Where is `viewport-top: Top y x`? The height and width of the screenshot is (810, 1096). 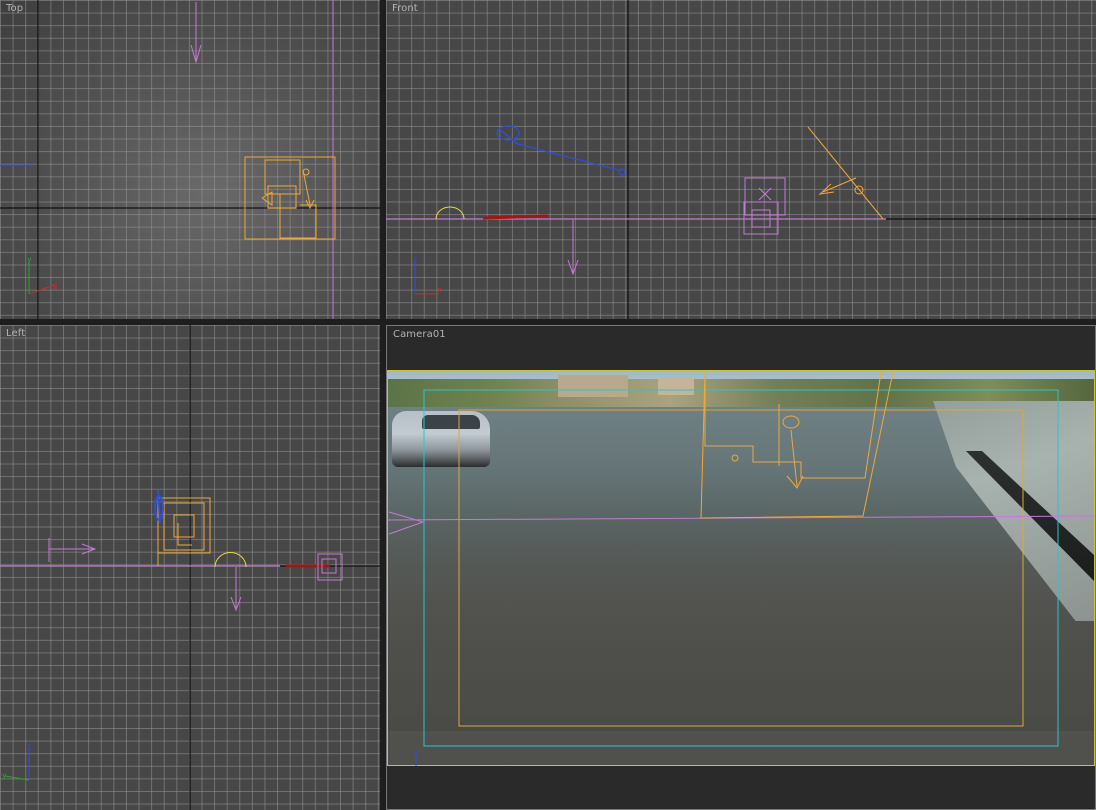 viewport-top: Top y x is located at coordinates (190, 159).